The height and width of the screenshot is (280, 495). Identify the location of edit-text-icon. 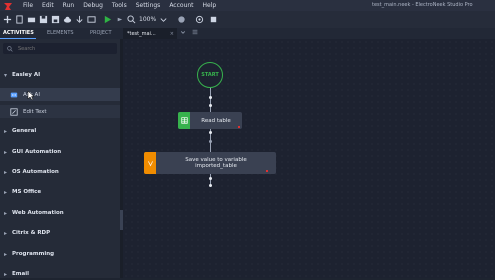
(13, 111).